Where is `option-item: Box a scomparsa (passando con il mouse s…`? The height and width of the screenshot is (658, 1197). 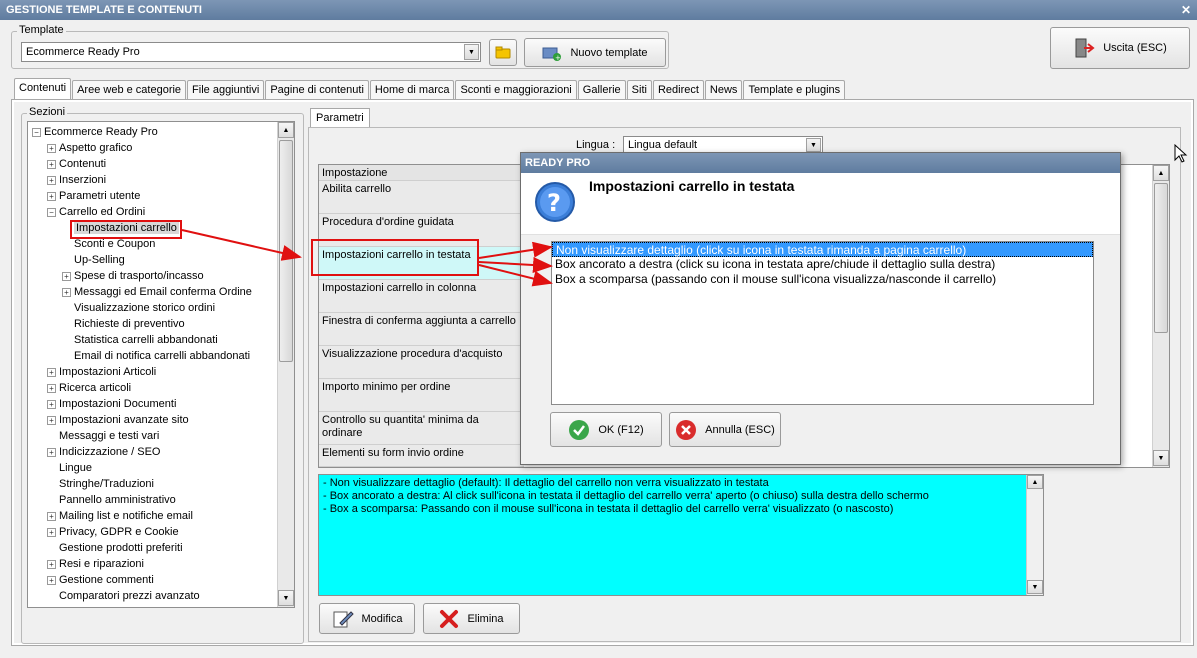 option-item: Box a scomparsa (passando con il mouse s… is located at coordinates (822, 279).